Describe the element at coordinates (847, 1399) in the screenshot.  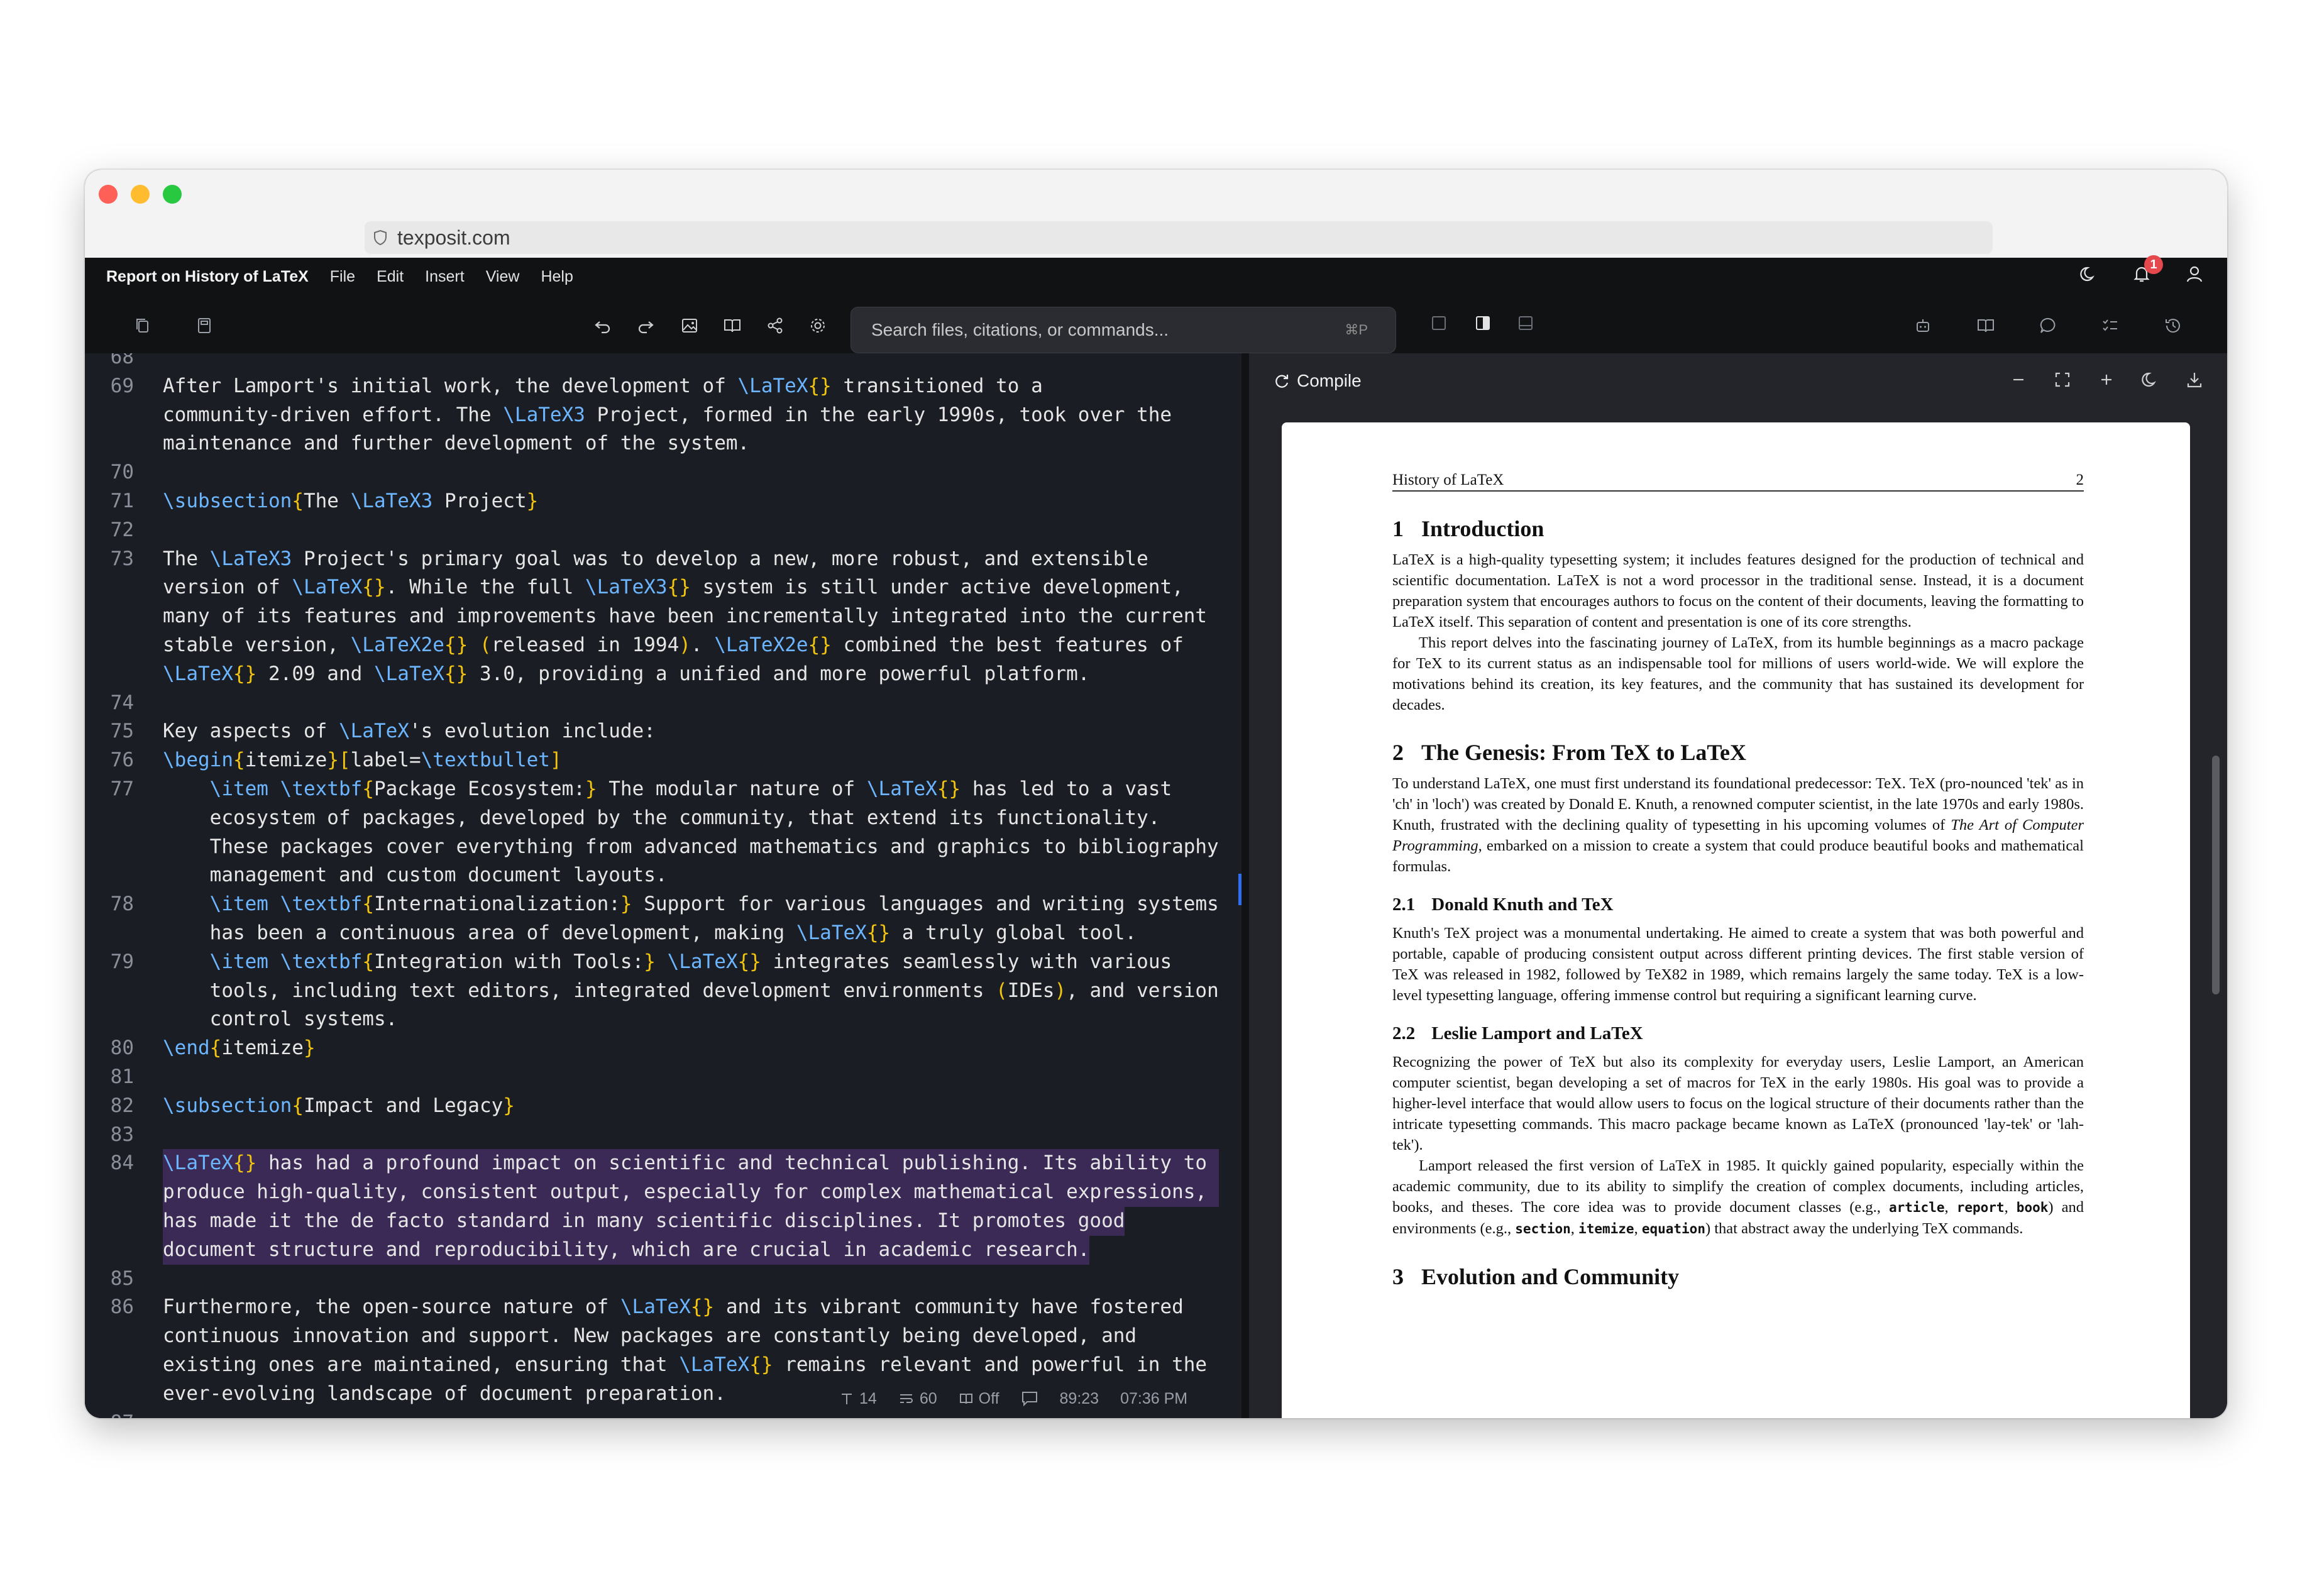
I see `text-icon` at that location.